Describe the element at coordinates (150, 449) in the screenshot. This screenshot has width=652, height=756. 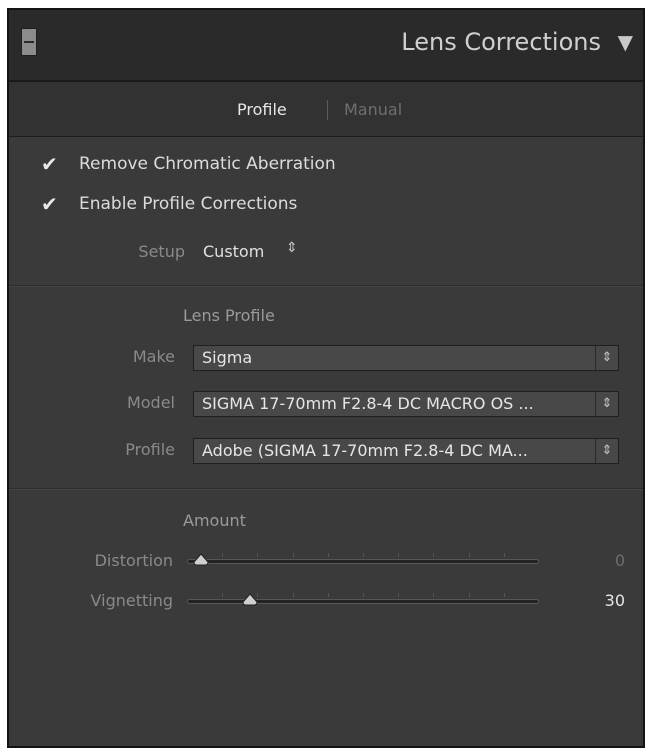
I see `profile-label: Profile` at that location.